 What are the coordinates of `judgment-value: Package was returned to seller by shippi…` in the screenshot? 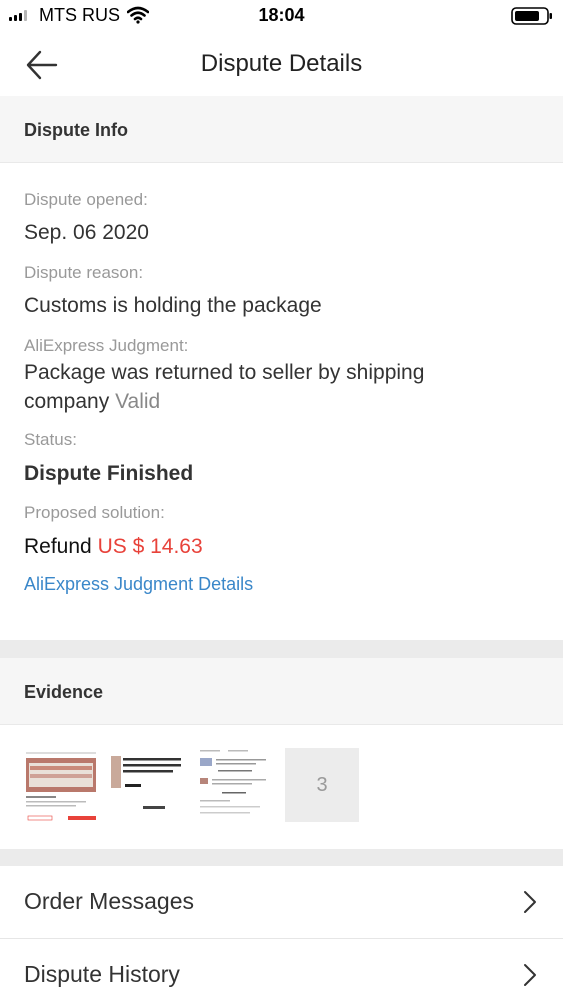 It's located at (244, 387).